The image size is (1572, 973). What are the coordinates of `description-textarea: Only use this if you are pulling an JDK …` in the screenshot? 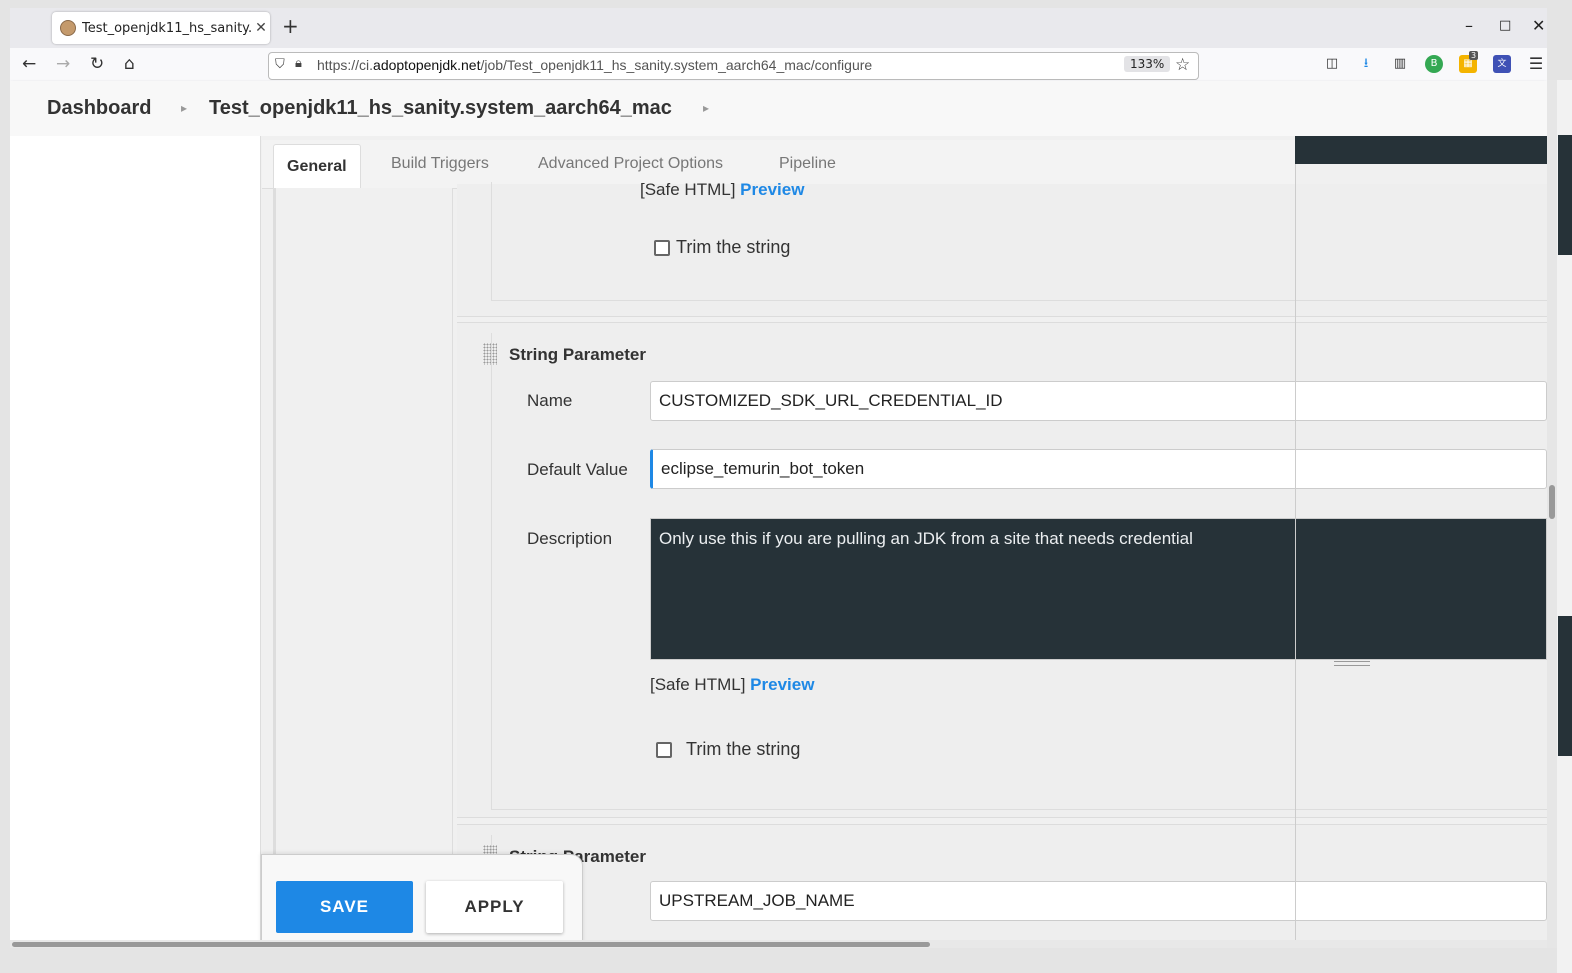 It's located at (1098, 589).